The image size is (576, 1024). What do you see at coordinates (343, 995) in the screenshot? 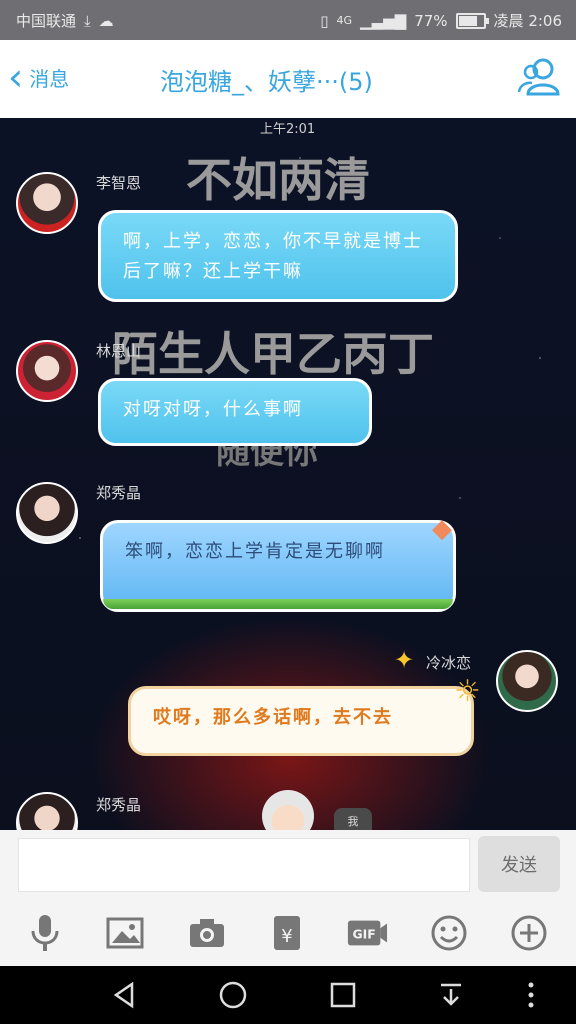
I see `recents-nav-icon` at bounding box center [343, 995].